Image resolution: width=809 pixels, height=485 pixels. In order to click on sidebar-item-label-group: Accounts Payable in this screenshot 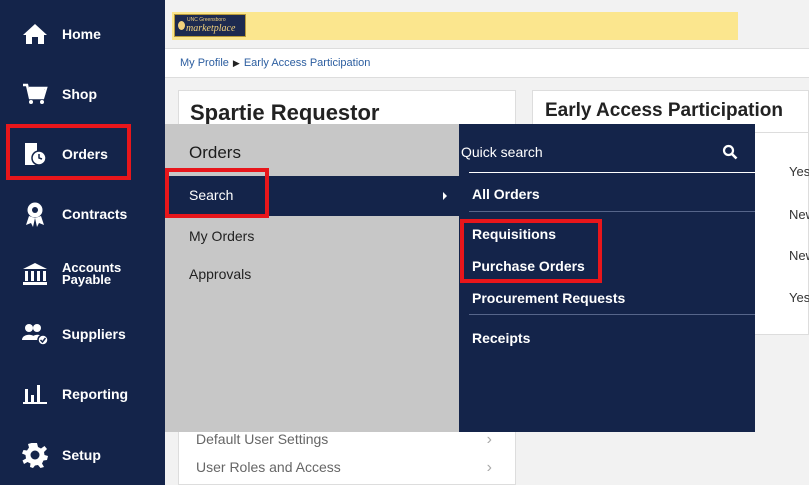, I will do `click(91, 274)`.